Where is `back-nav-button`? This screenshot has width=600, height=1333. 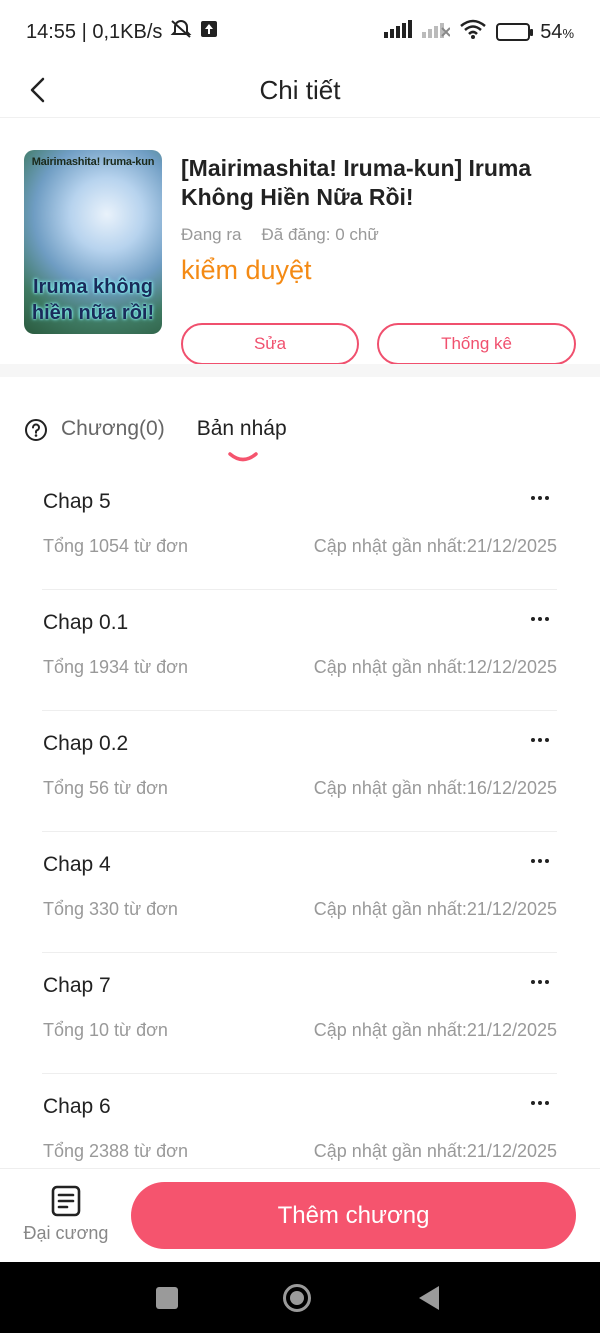
back-nav-button is located at coordinates (429, 1298).